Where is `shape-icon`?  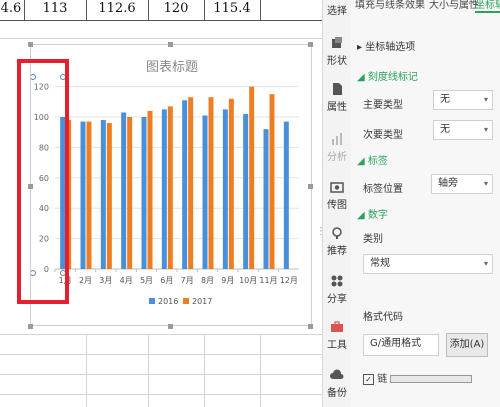 shape-icon is located at coordinates (337, 42).